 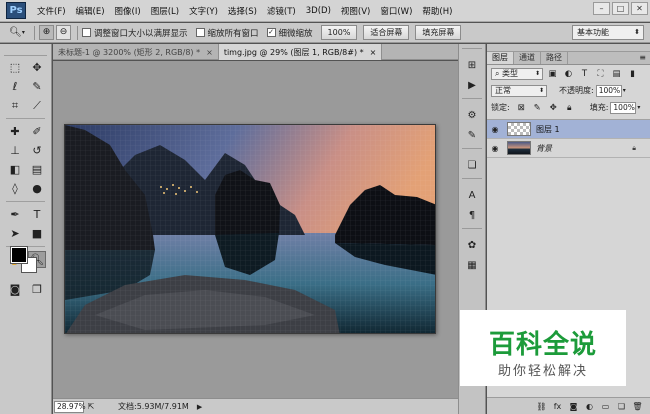 What do you see at coordinates (437, 11) in the screenshot?
I see `menu-help: 帮助(H)` at bounding box center [437, 11].